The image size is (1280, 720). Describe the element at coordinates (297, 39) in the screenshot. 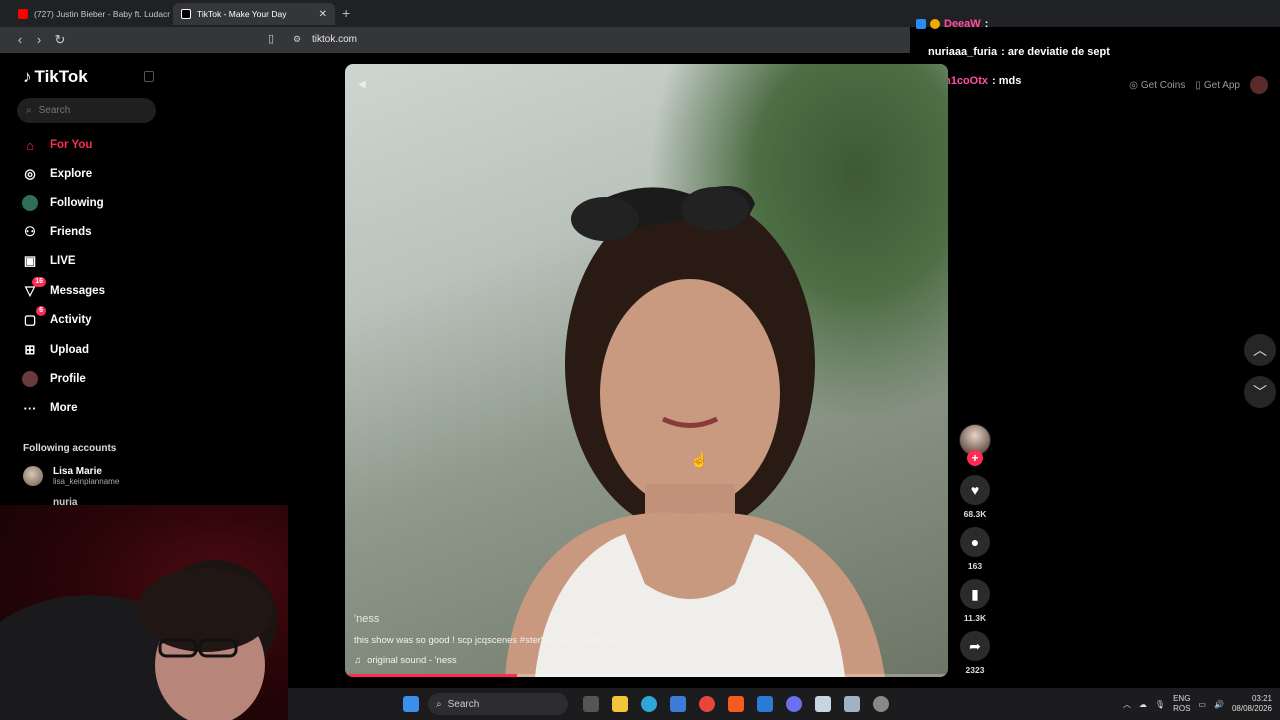

I see `site-settings-icon: ⚙` at that location.